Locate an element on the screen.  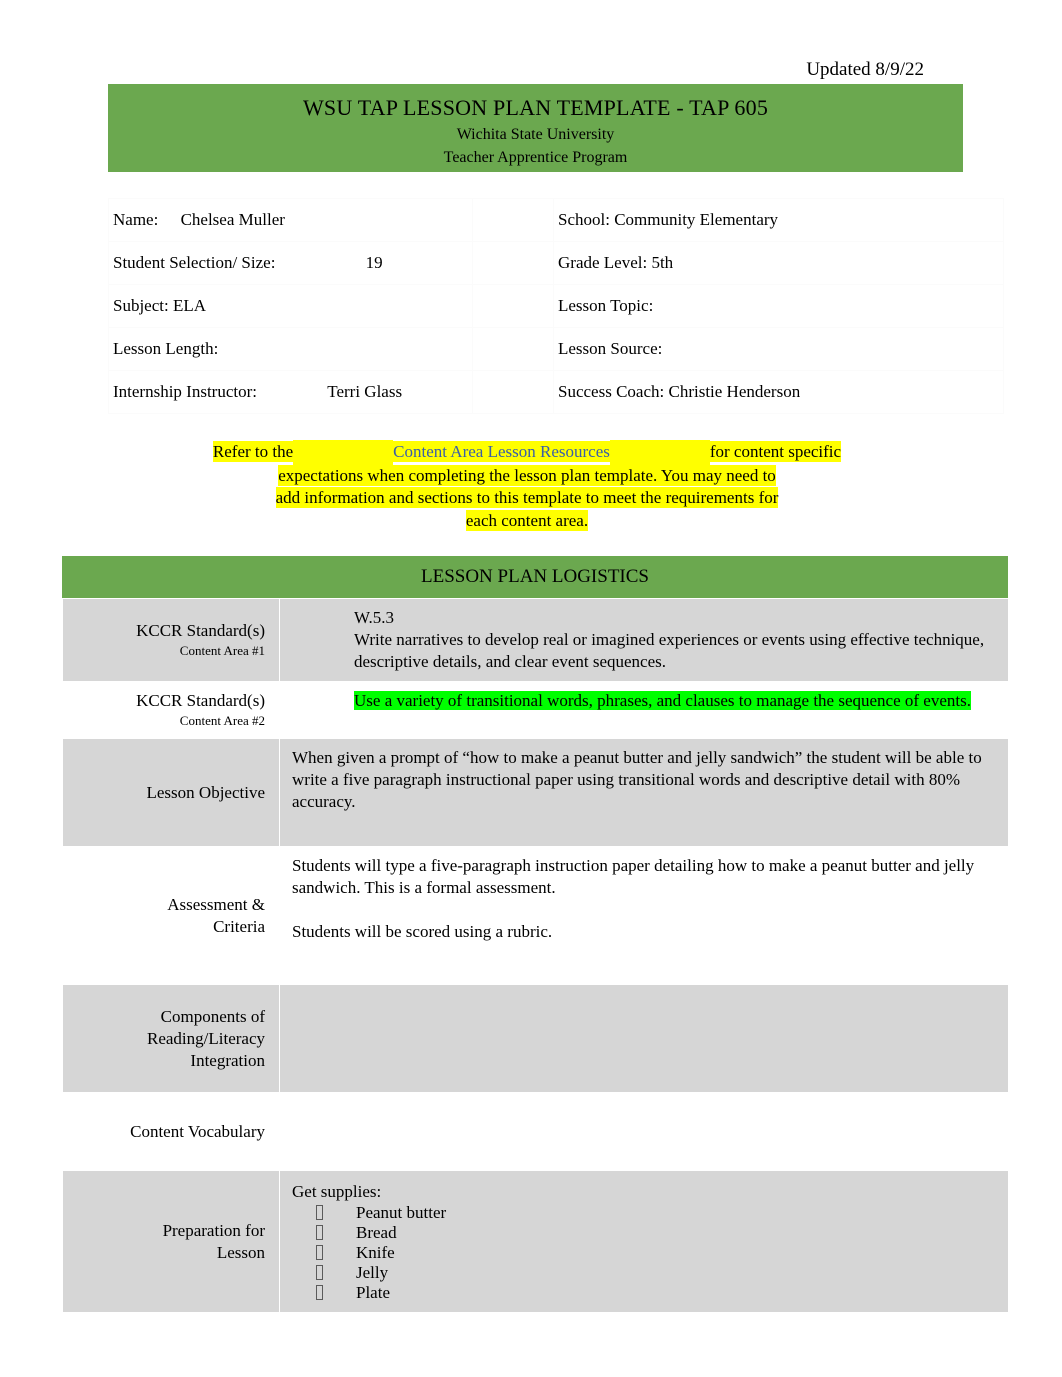
list-item-label: Bread is located at coordinates (376, 1232).